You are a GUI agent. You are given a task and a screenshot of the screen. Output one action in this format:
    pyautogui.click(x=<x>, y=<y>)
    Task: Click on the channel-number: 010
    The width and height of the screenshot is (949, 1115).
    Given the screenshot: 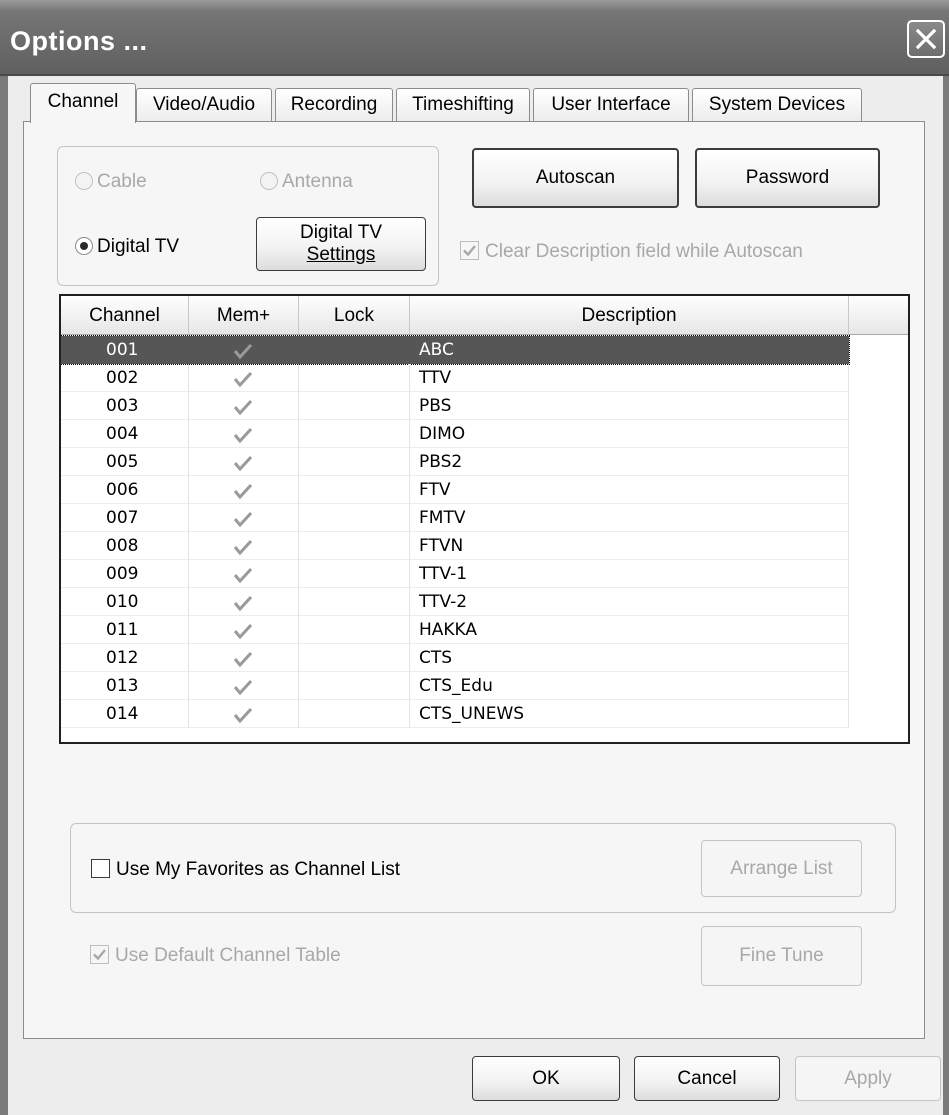 What is the action you would take?
    pyautogui.click(x=125, y=602)
    